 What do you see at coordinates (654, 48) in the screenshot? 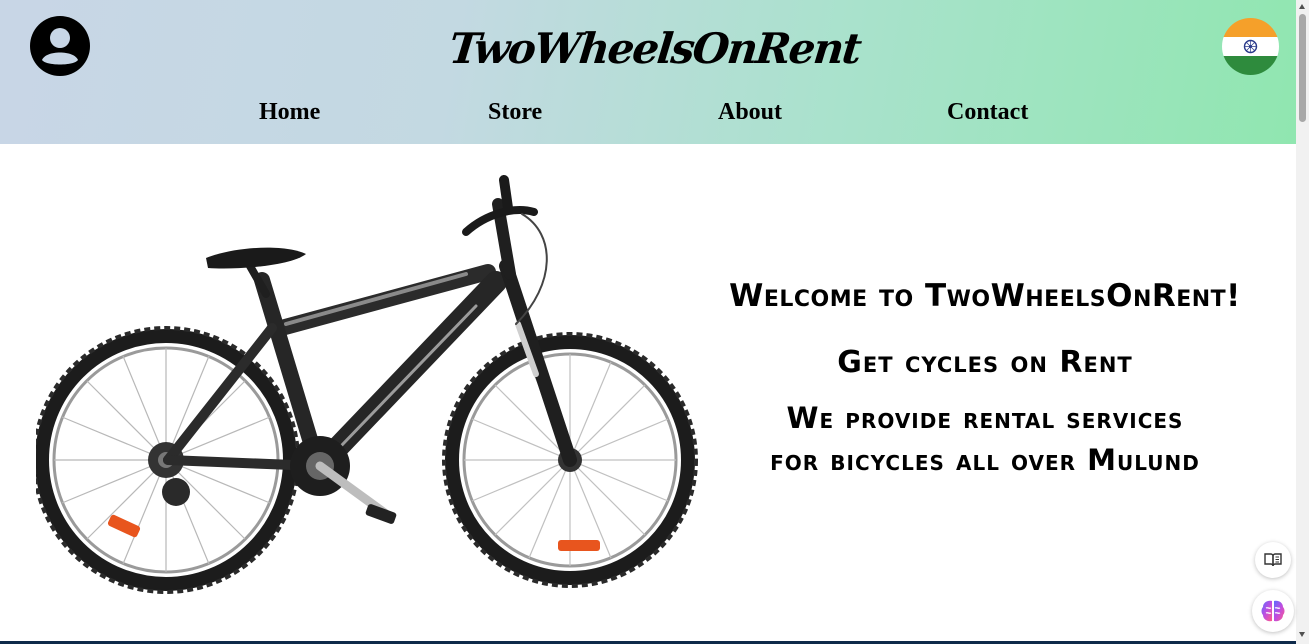
I see `brand-title: TwoWheelsOnRent` at bounding box center [654, 48].